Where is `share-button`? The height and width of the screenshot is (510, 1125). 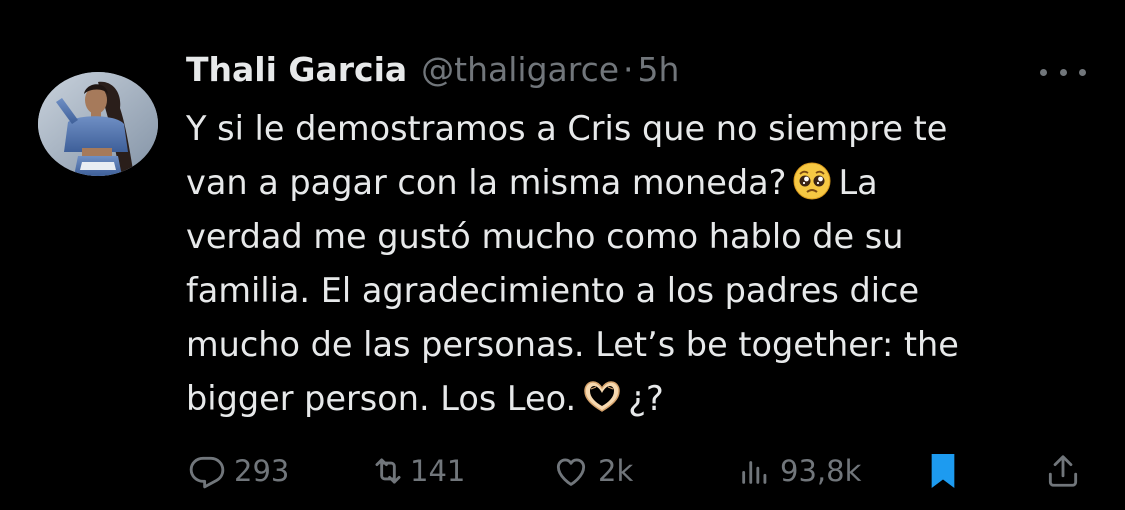 share-button is located at coordinates (1063, 471).